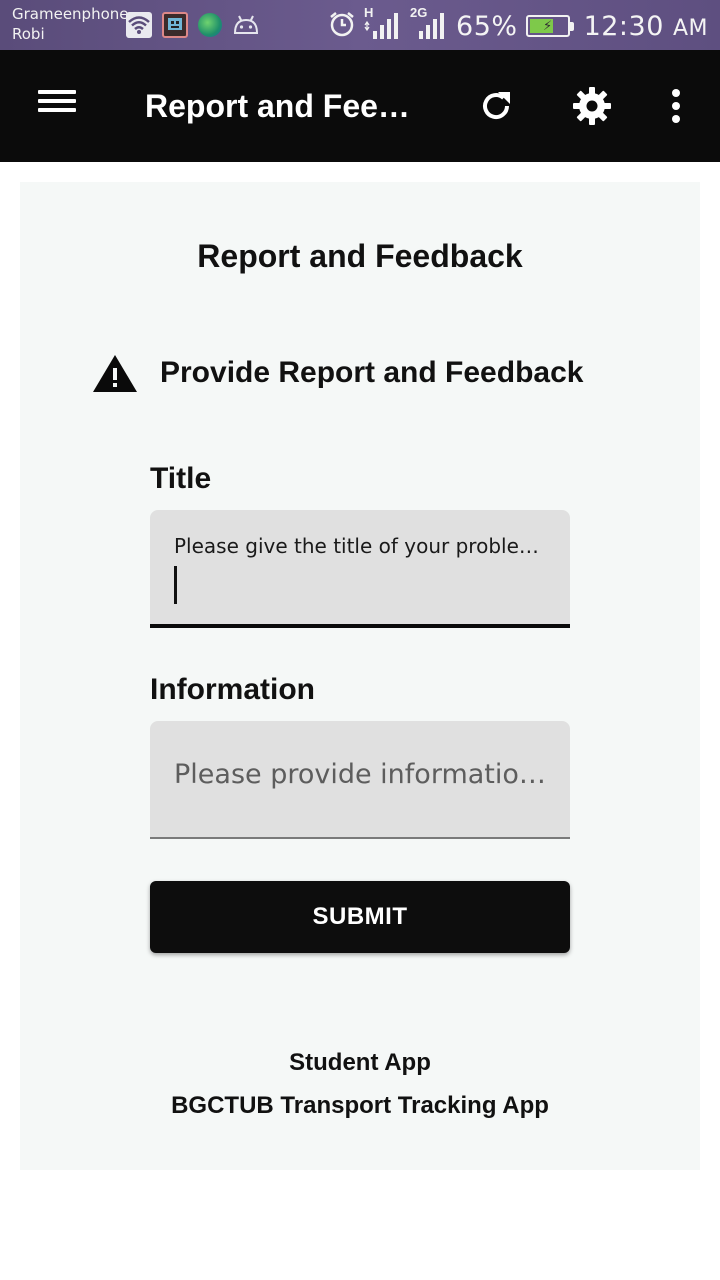  I want to click on submit-button: SUBMIT, so click(360, 917).